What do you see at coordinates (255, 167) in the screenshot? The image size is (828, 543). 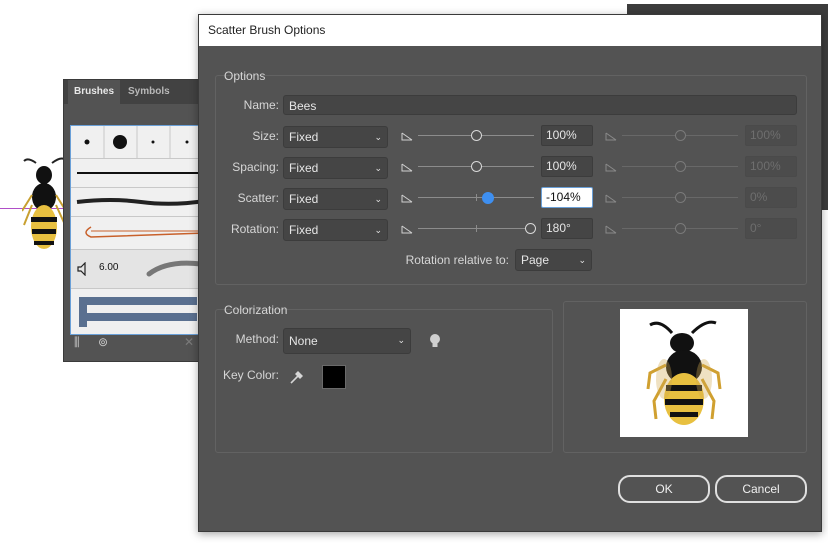 I see `spacing-label: Spacing:` at bounding box center [255, 167].